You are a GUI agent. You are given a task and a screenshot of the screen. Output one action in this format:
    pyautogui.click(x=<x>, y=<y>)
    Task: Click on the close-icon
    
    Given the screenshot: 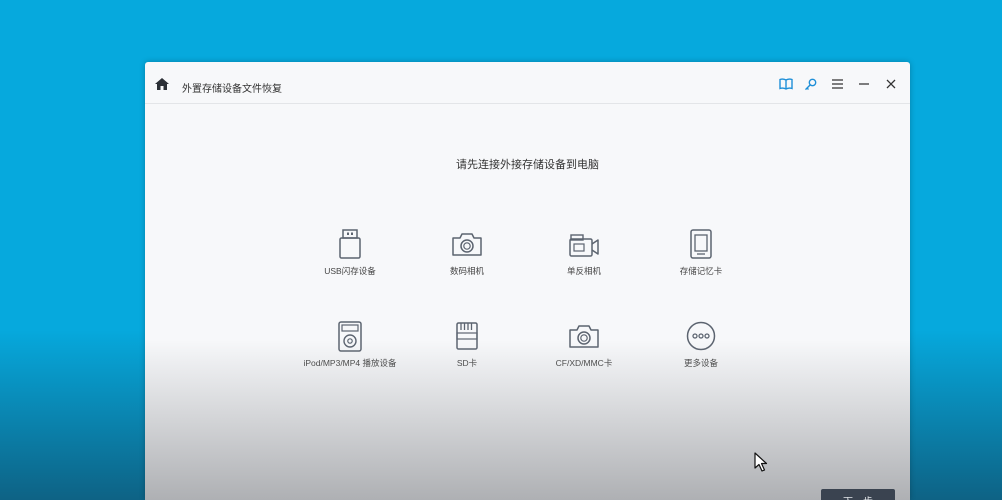 What is the action you would take?
    pyautogui.click(x=891, y=84)
    